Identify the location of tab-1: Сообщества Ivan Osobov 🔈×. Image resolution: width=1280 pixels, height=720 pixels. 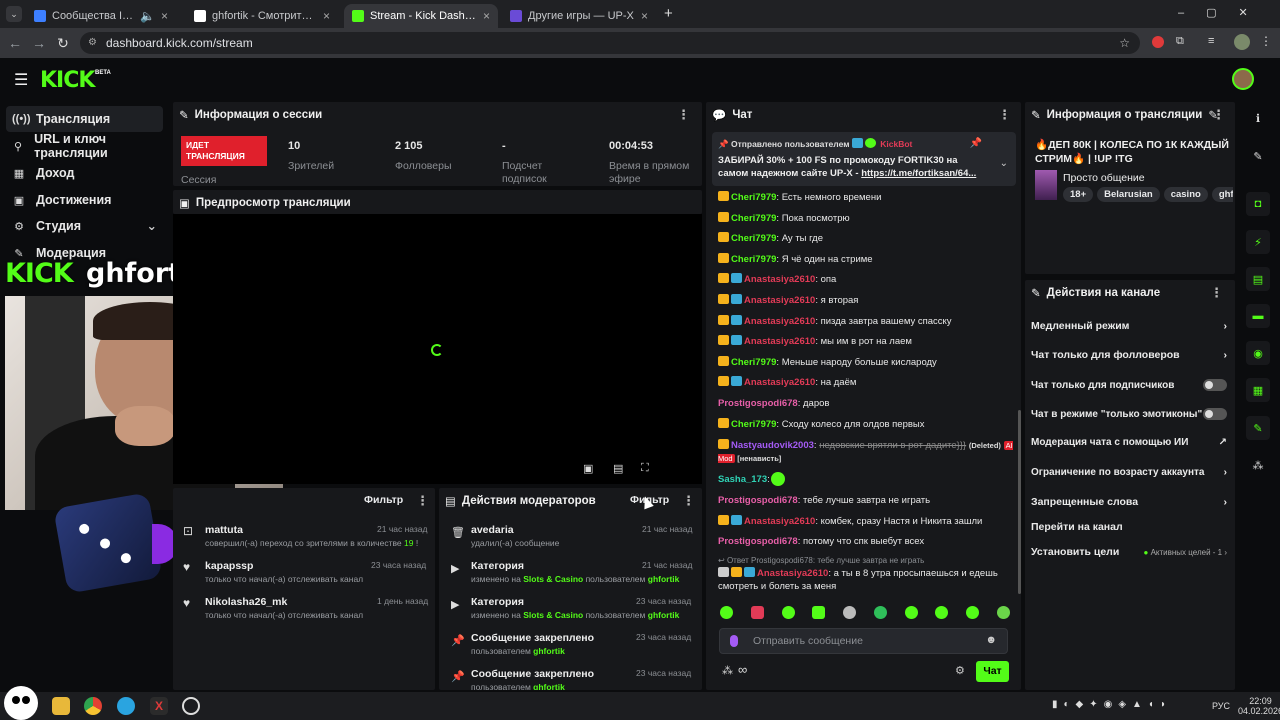
(101, 16).